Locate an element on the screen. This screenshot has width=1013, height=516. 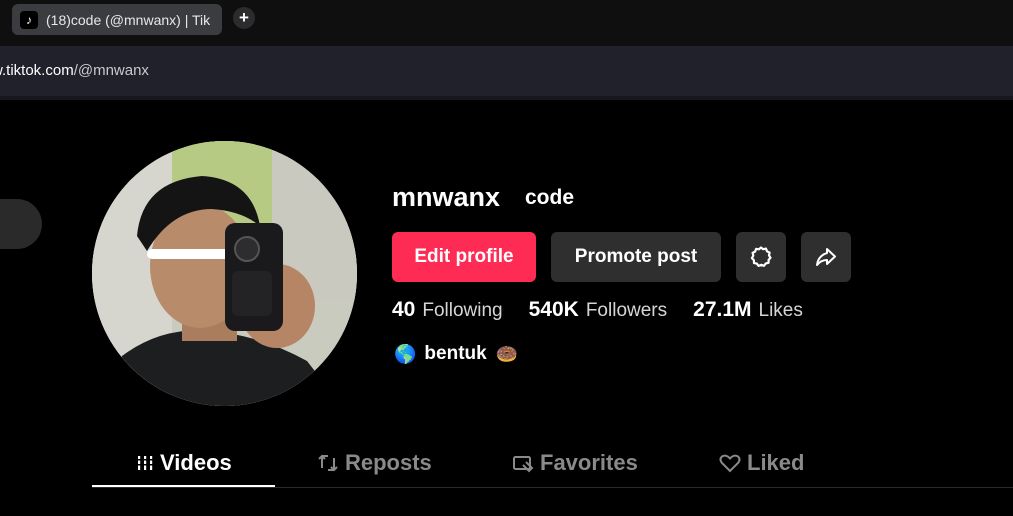
bookmark-icon is located at coordinates (523, 463).